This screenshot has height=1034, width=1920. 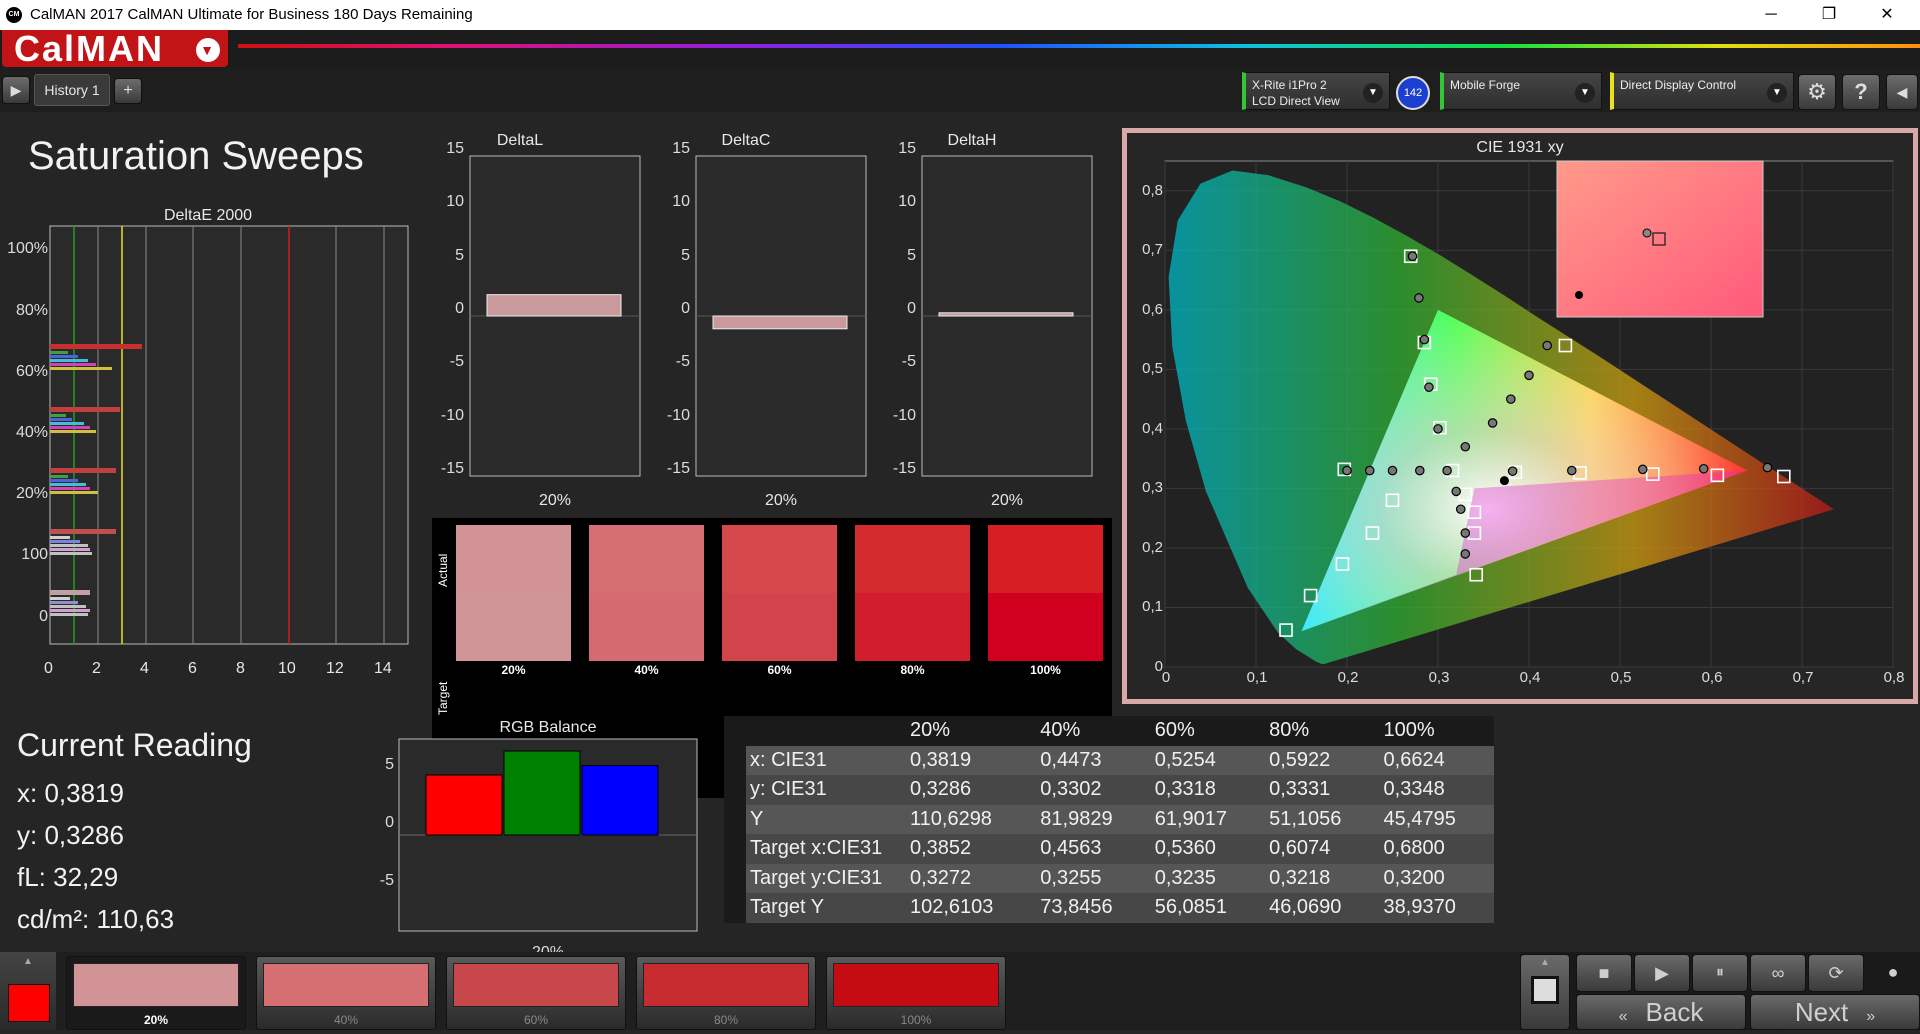 What do you see at coordinates (779, 670) in the screenshot?
I see `swatch-label: 60%` at bounding box center [779, 670].